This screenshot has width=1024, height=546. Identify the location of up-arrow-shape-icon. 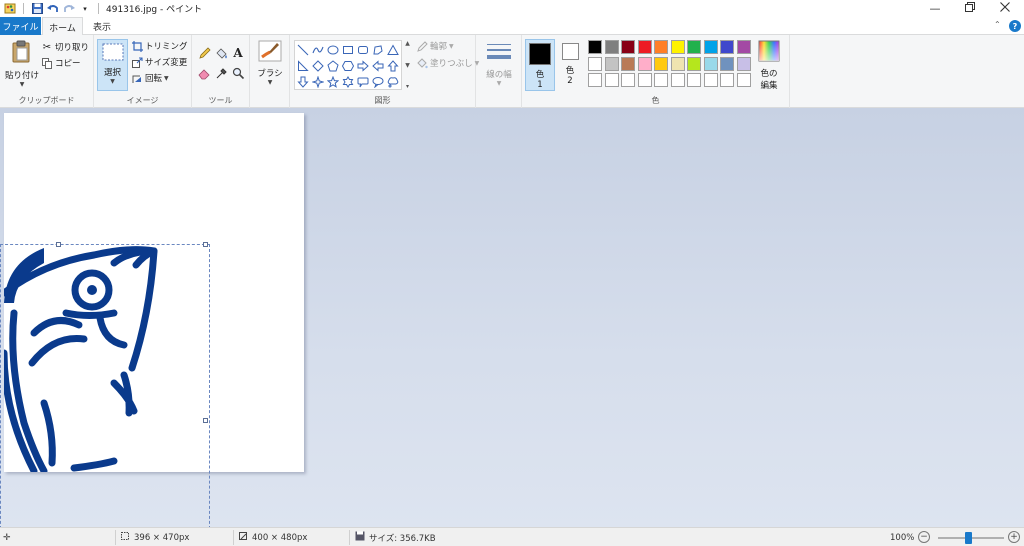
(392, 65).